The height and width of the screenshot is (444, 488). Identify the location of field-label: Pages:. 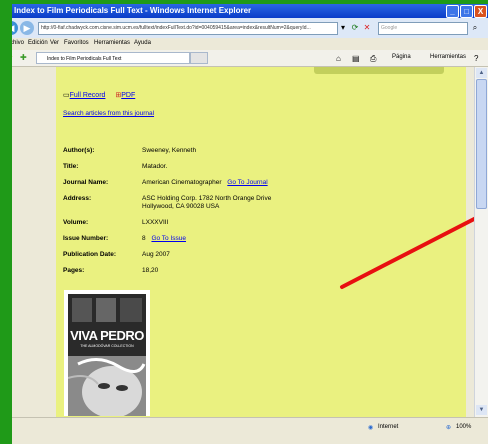
(74, 270).